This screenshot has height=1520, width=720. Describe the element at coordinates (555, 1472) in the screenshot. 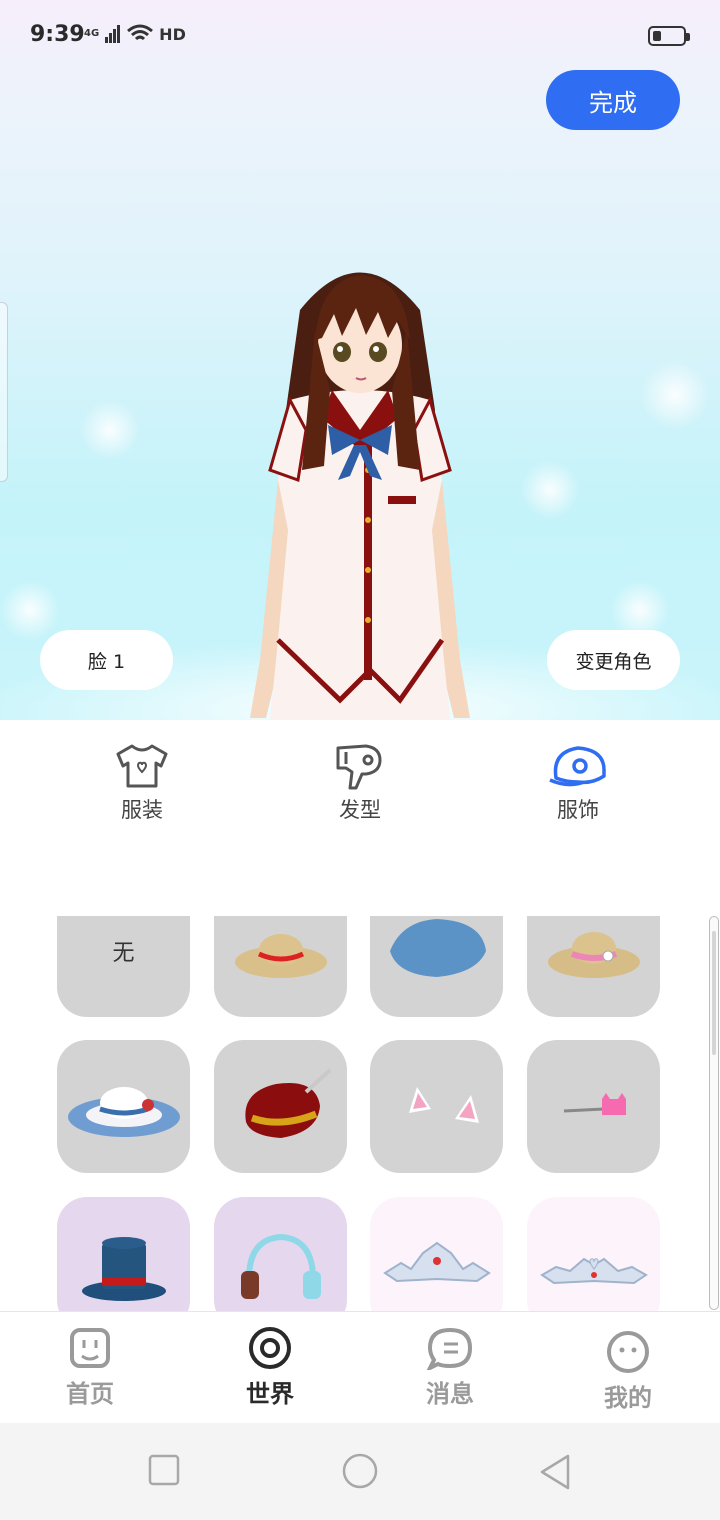

I see `back-triangle-icon` at that location.